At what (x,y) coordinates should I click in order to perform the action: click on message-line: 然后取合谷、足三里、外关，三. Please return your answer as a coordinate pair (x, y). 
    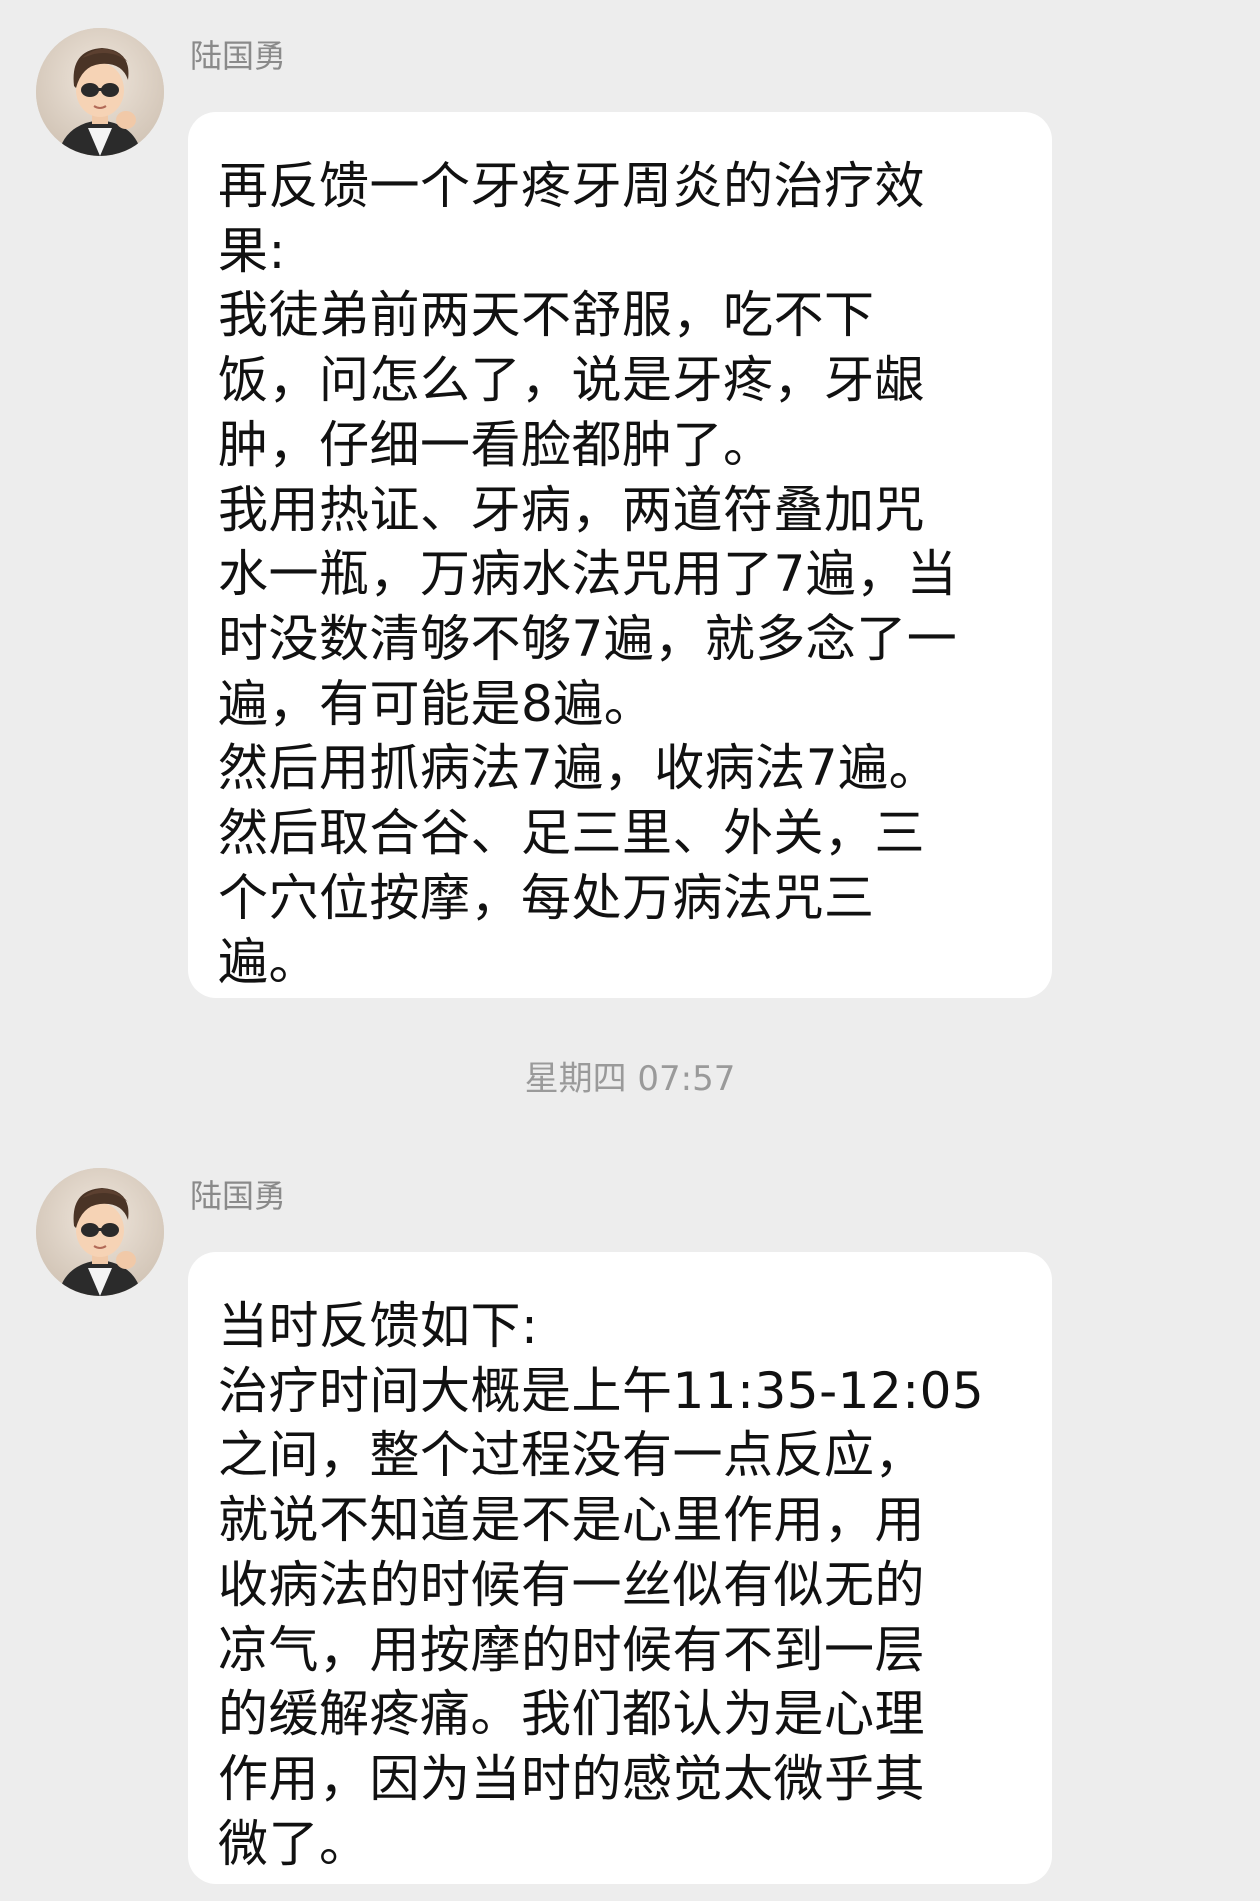
    Looking at the image, I should click on (571, 833).